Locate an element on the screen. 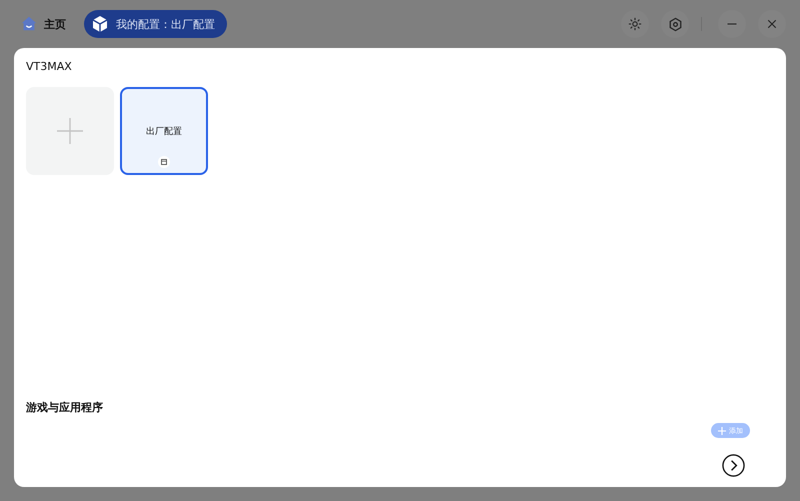 The width and height of the screenshot is (800, 501). close-button is located at coordinates (772, 24).